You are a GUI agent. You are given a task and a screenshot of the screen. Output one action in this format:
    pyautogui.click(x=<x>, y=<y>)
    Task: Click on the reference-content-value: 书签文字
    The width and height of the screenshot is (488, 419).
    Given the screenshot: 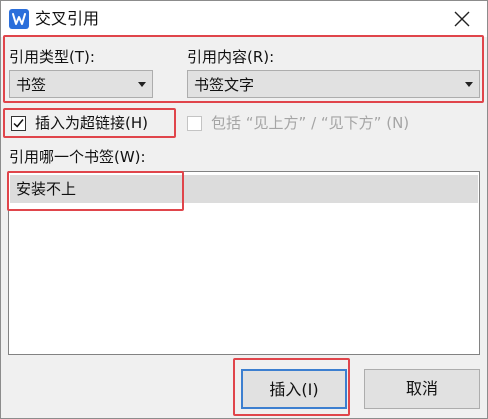 What is the action you would take?
    pyautogui.click(x=224, y=85)
    